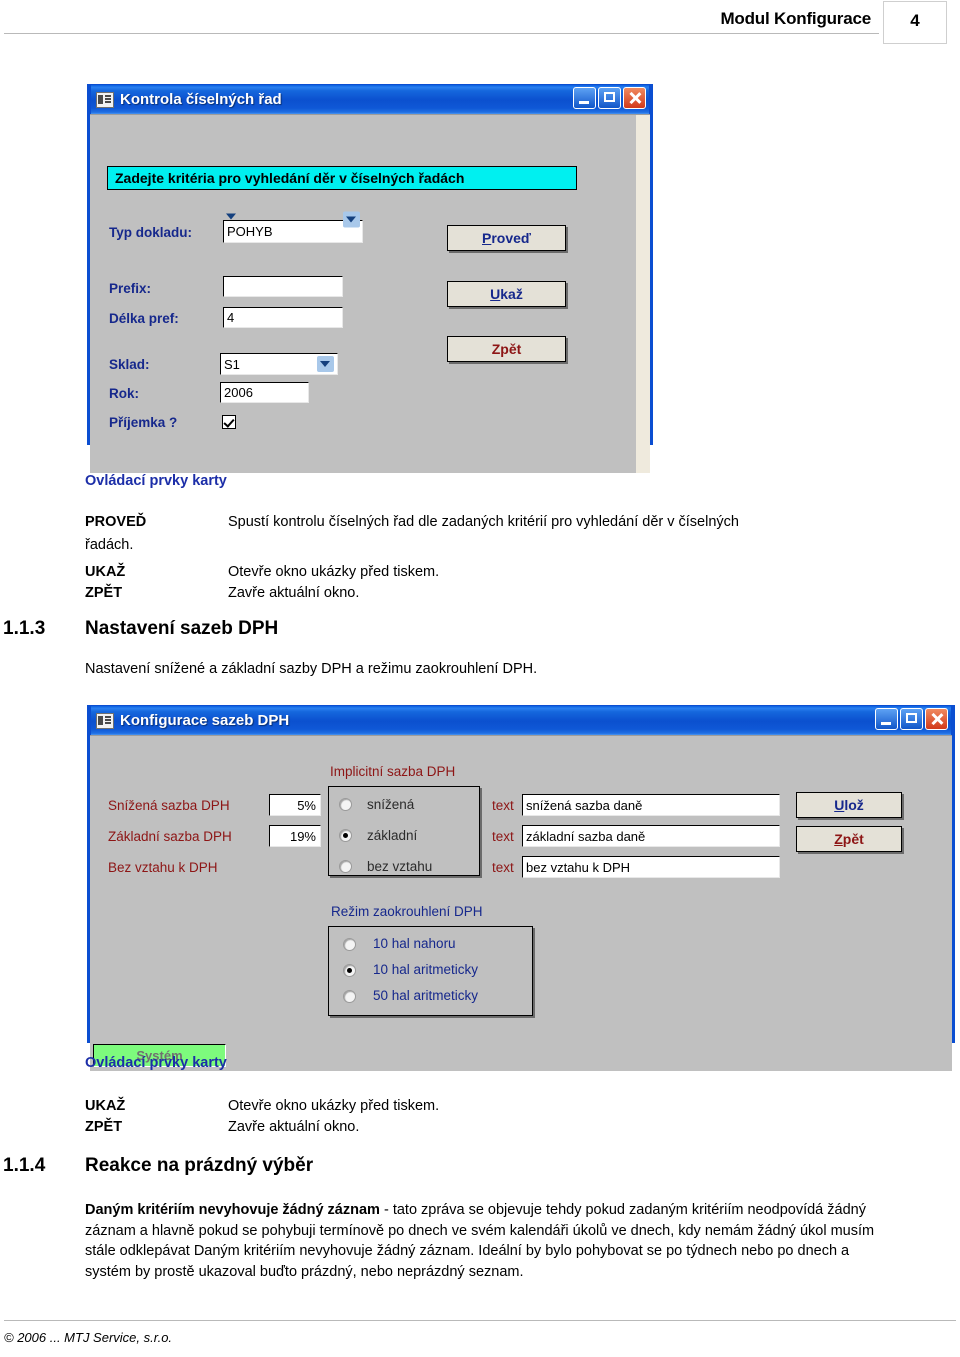 The width and height of the screenshot is (960, 1357). Describe the element at coordinates (295, 836) in the screenshot. I see `input-zakladni-rate: 19%` at that location.